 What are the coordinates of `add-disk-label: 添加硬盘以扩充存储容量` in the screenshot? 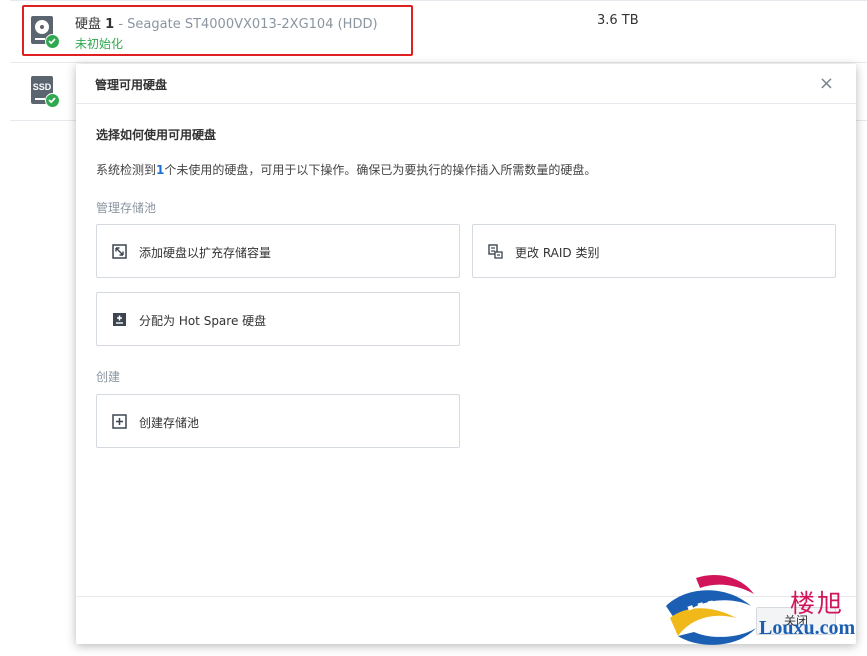 It's located at (205, 253).